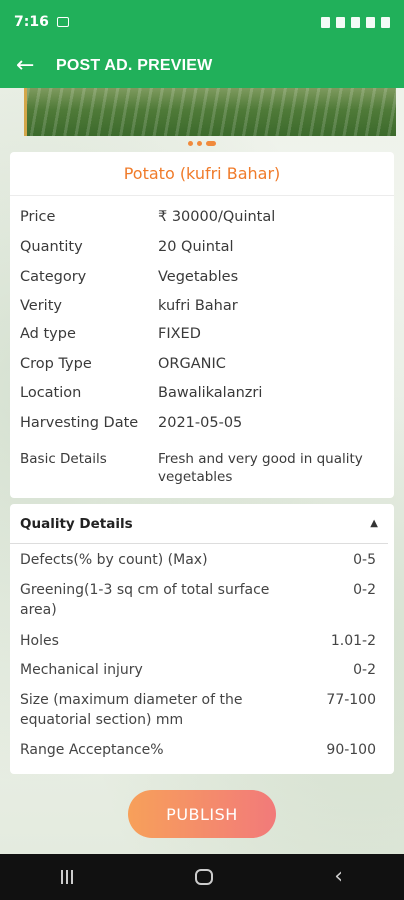  I want to click on product-title: Potato (kufri Bahar), so click(202, 174).